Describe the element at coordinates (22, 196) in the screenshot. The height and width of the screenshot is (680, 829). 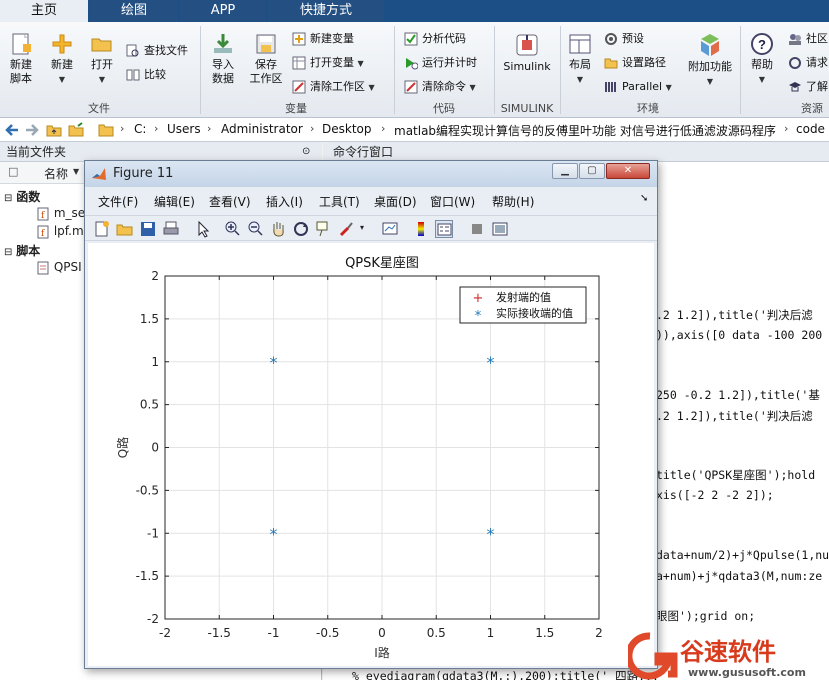
I see `tree-group-functions: ⊟ 函数` at that location.